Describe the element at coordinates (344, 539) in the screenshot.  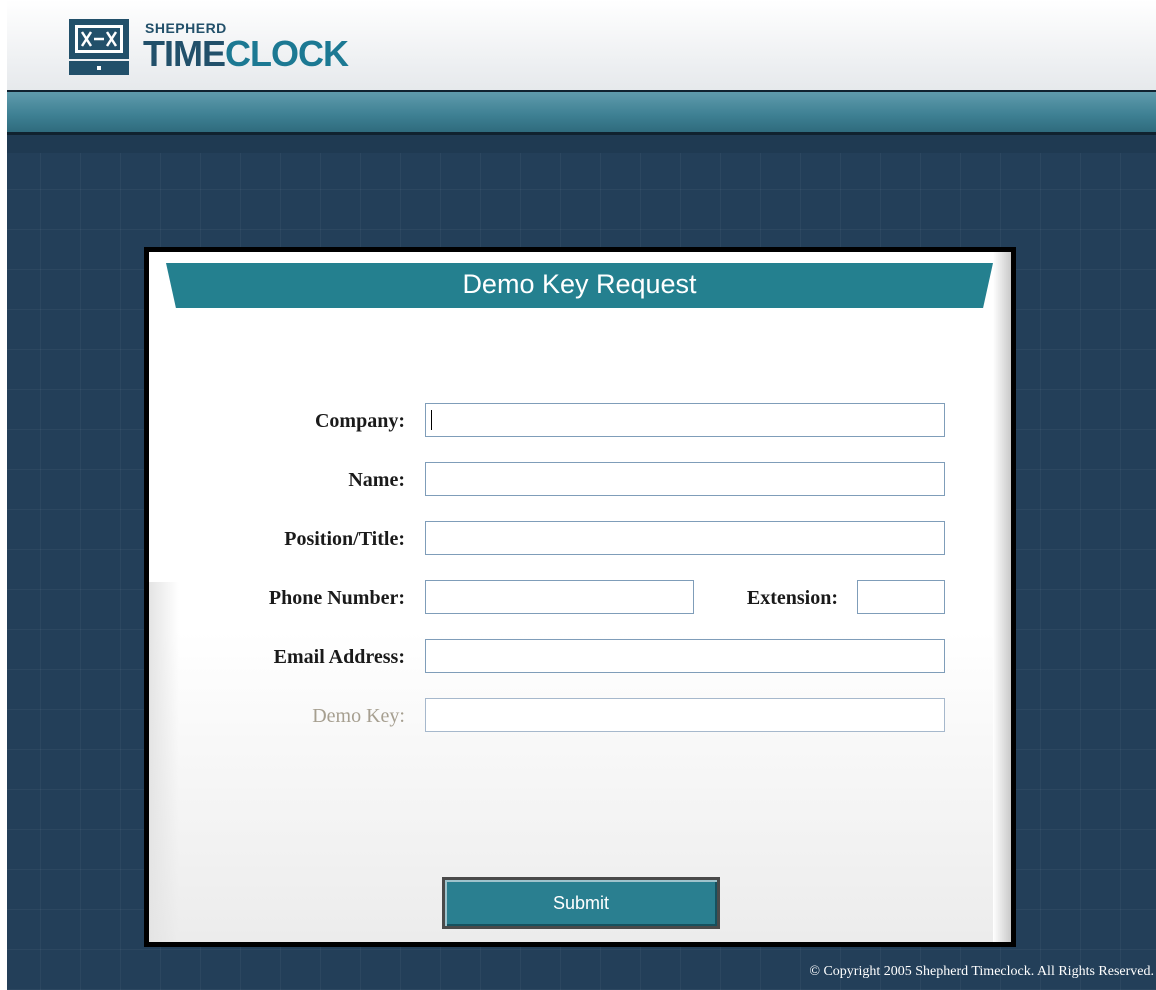
I see `position-title-label: Position/Title:` at that location.